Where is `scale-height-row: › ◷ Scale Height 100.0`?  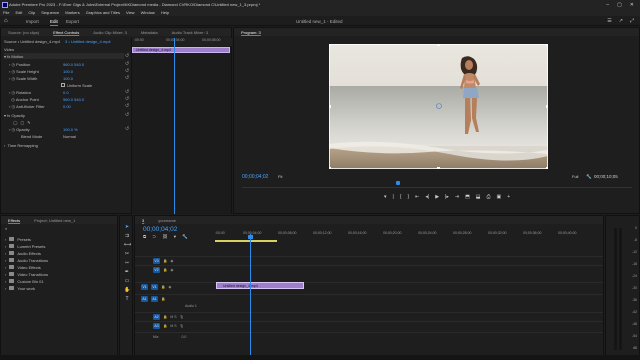 scale-height-row: › ◷ Scale Height 100.0 is located at coordinates (41, 71).